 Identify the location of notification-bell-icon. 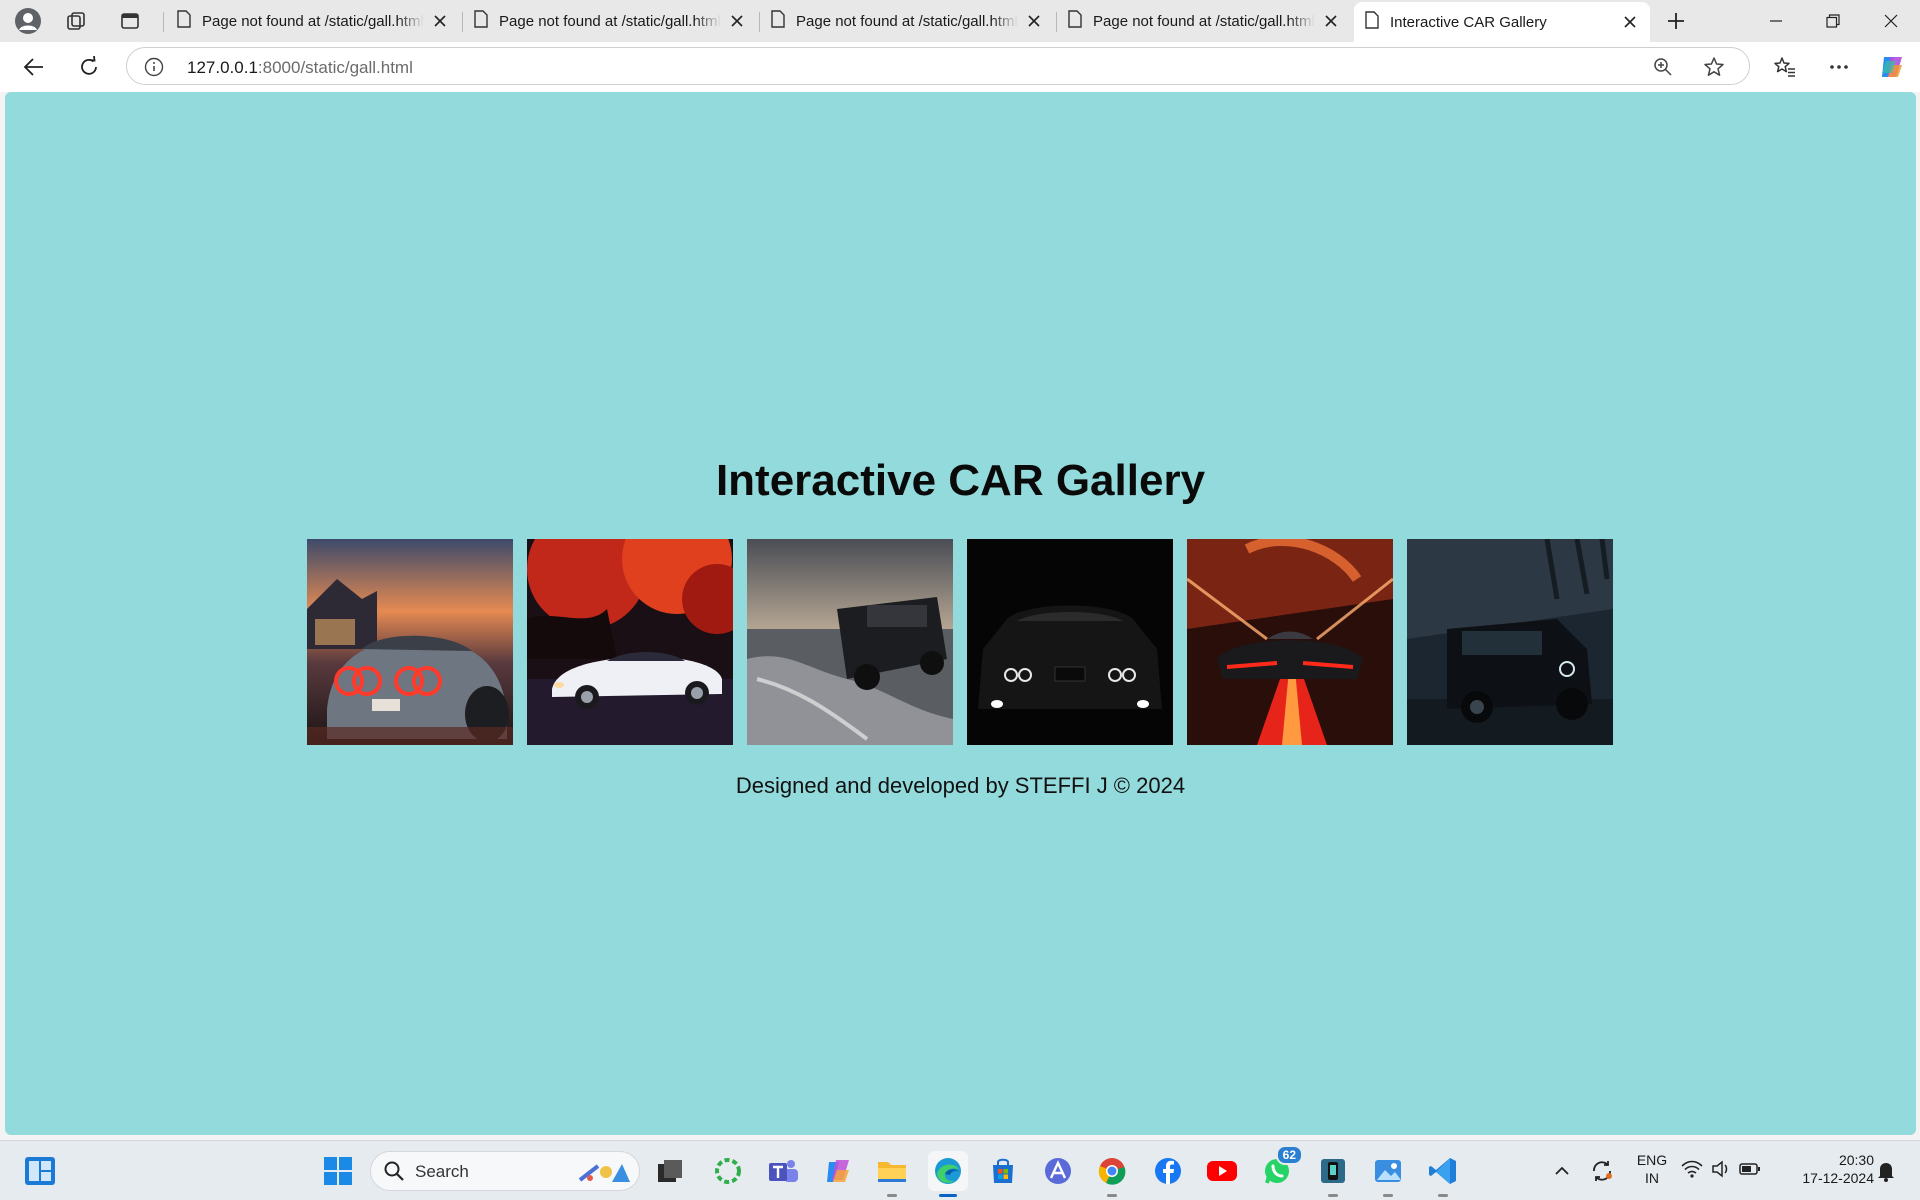
(1886, 1171).